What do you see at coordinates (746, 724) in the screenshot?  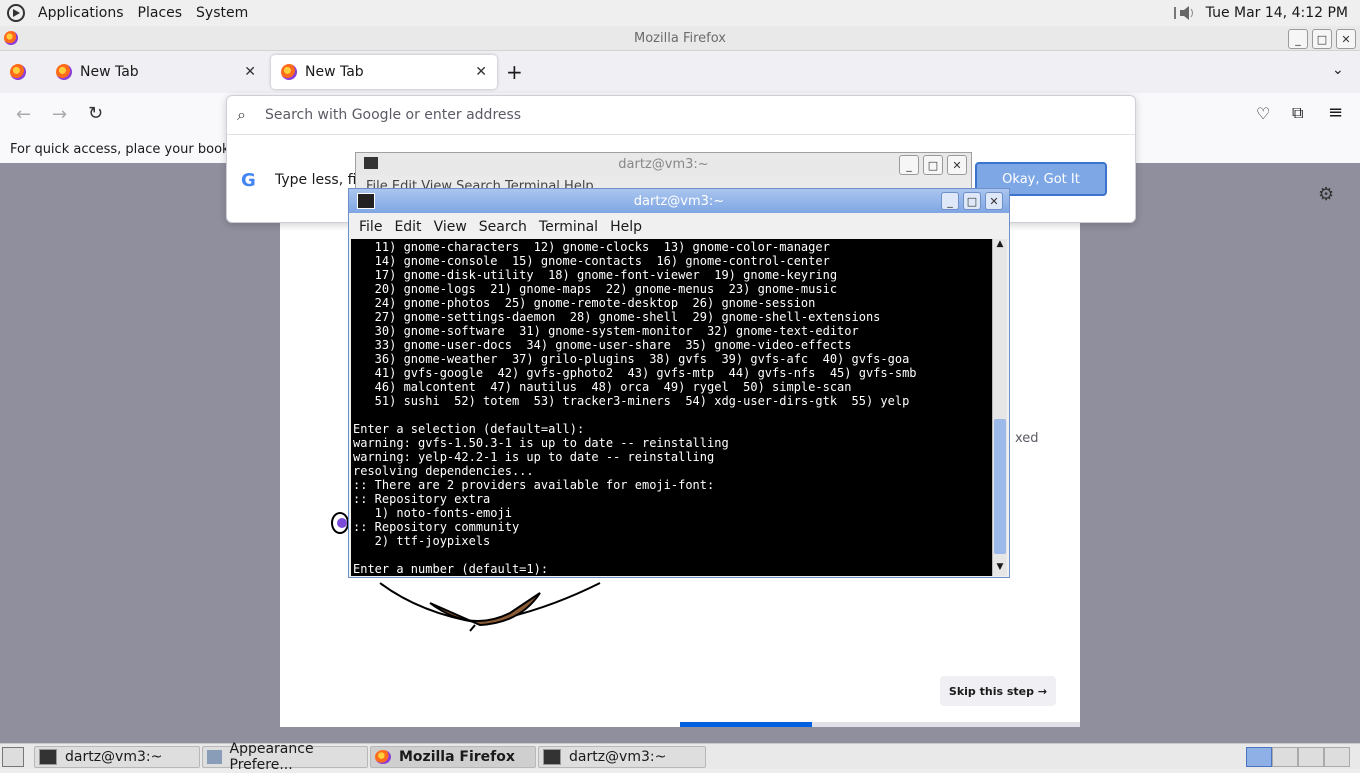 I see `onboarding-progress-fill` at bounding box center [746, 724].